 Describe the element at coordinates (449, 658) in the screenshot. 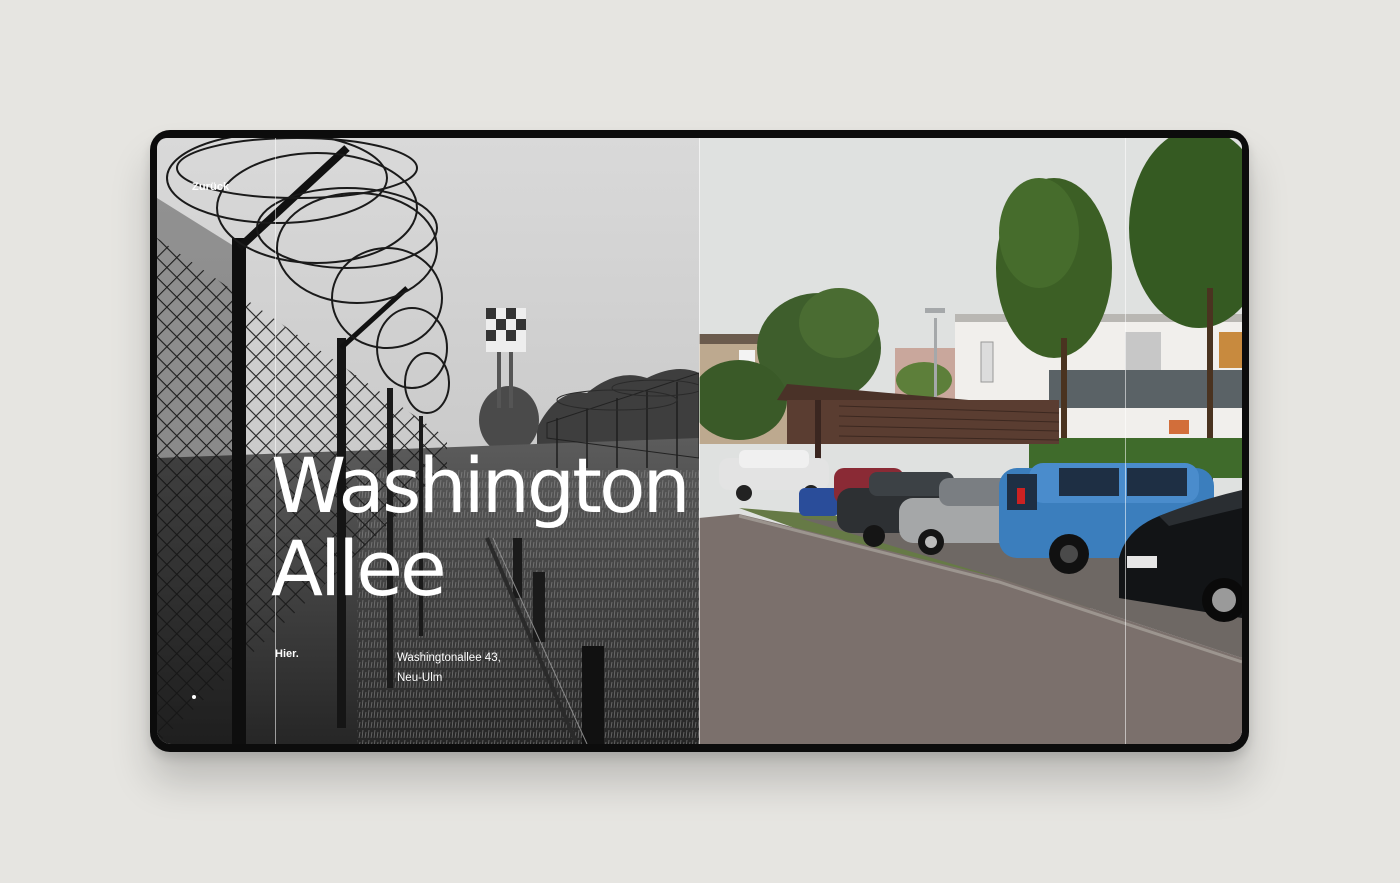

I see `address-line: Washingtonallee 43,` at that location.